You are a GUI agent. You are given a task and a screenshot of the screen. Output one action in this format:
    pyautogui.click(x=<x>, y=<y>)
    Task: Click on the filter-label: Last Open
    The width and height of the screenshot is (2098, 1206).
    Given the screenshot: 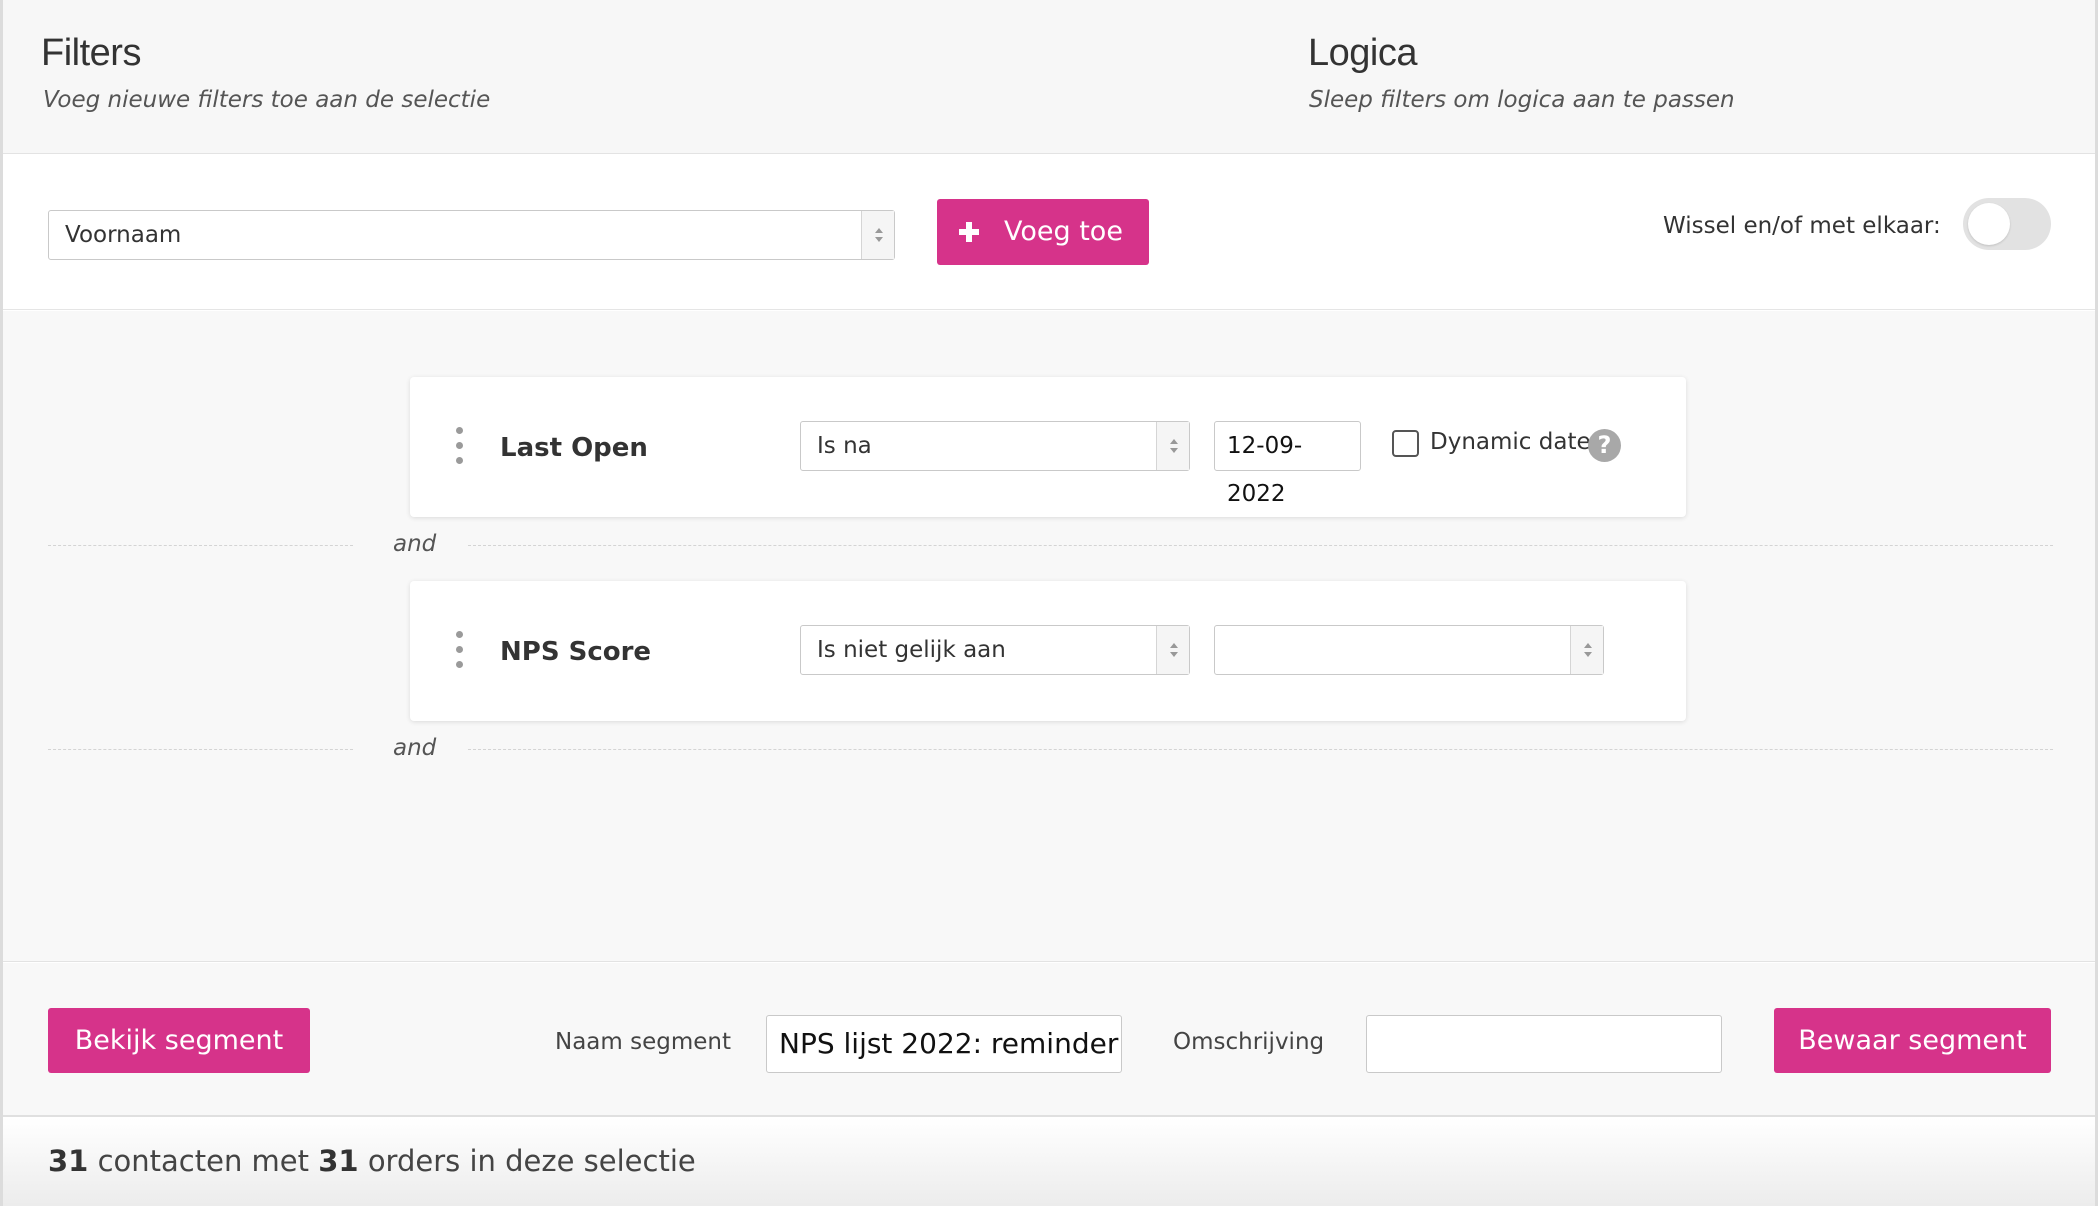 What is the action you would take?
    pyautogui.click(x=574, y=448)
    